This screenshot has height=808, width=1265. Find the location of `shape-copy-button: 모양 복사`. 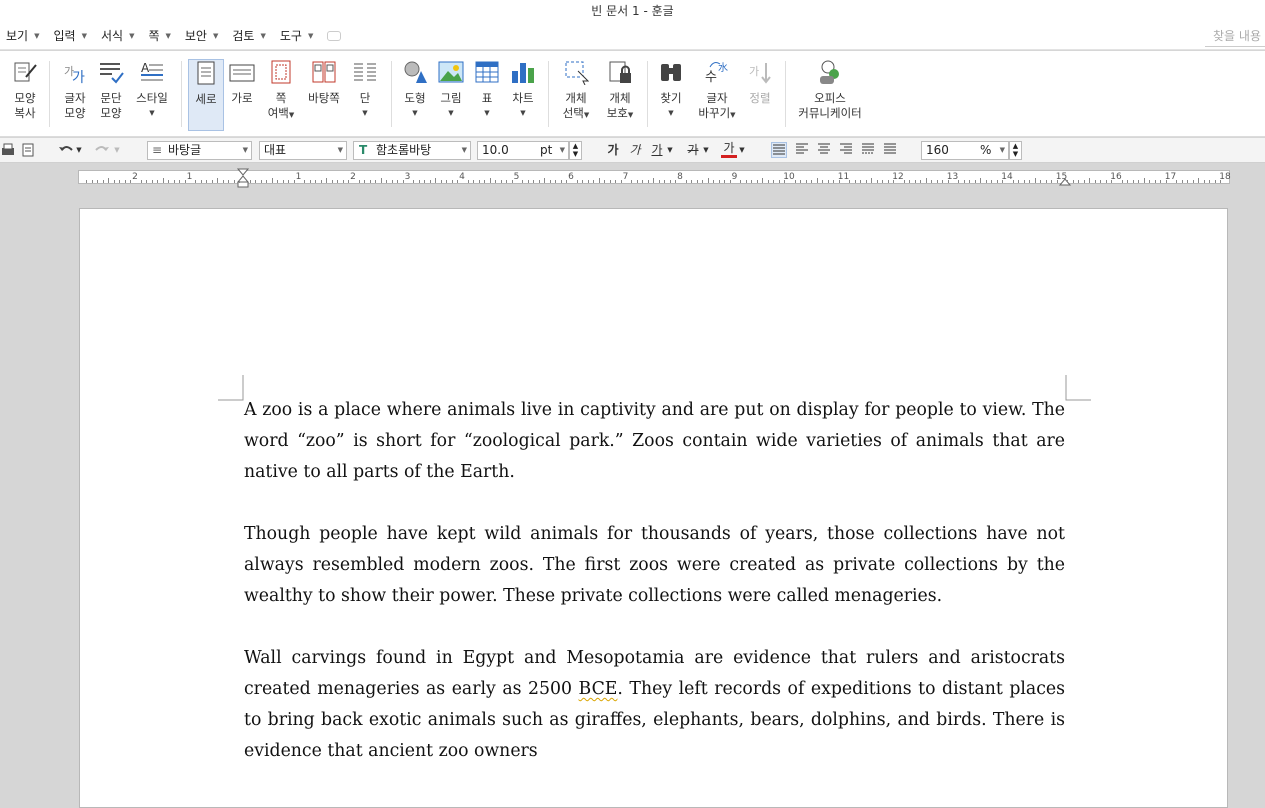

shape-copy-button: 모양 복사 is located at coordinates (25, 95).